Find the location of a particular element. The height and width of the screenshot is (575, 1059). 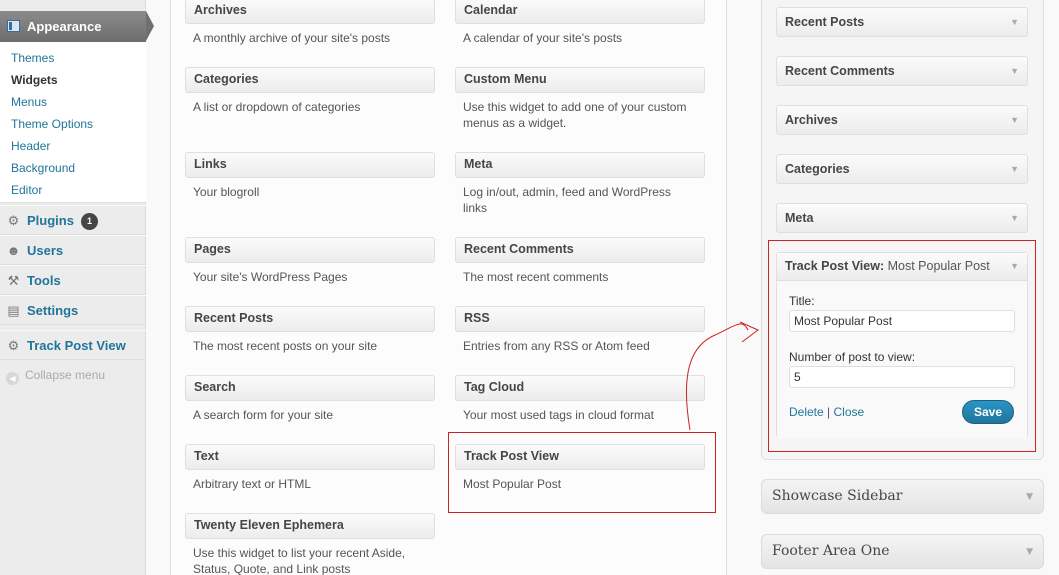

widget-description: Your site's WordPress Pages is located at coordinates (270, 277).